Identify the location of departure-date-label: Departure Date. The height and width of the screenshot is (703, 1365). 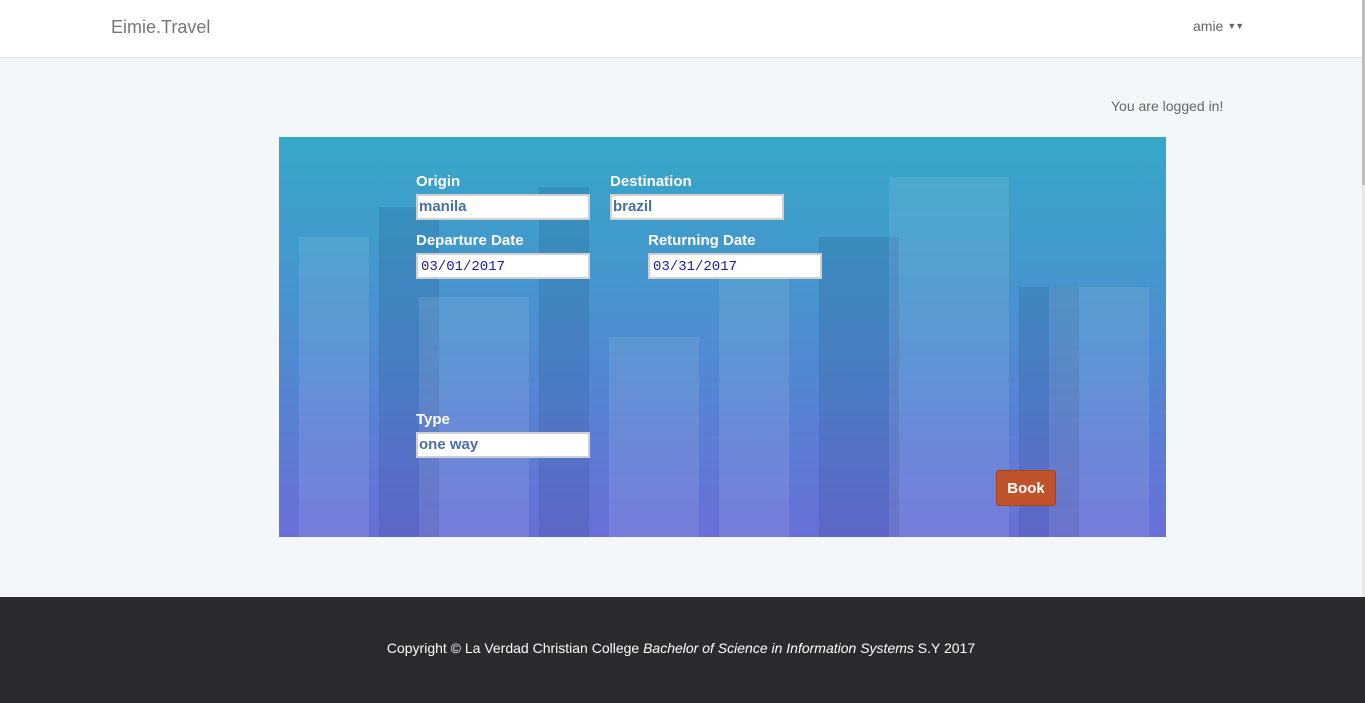
(470, 240).